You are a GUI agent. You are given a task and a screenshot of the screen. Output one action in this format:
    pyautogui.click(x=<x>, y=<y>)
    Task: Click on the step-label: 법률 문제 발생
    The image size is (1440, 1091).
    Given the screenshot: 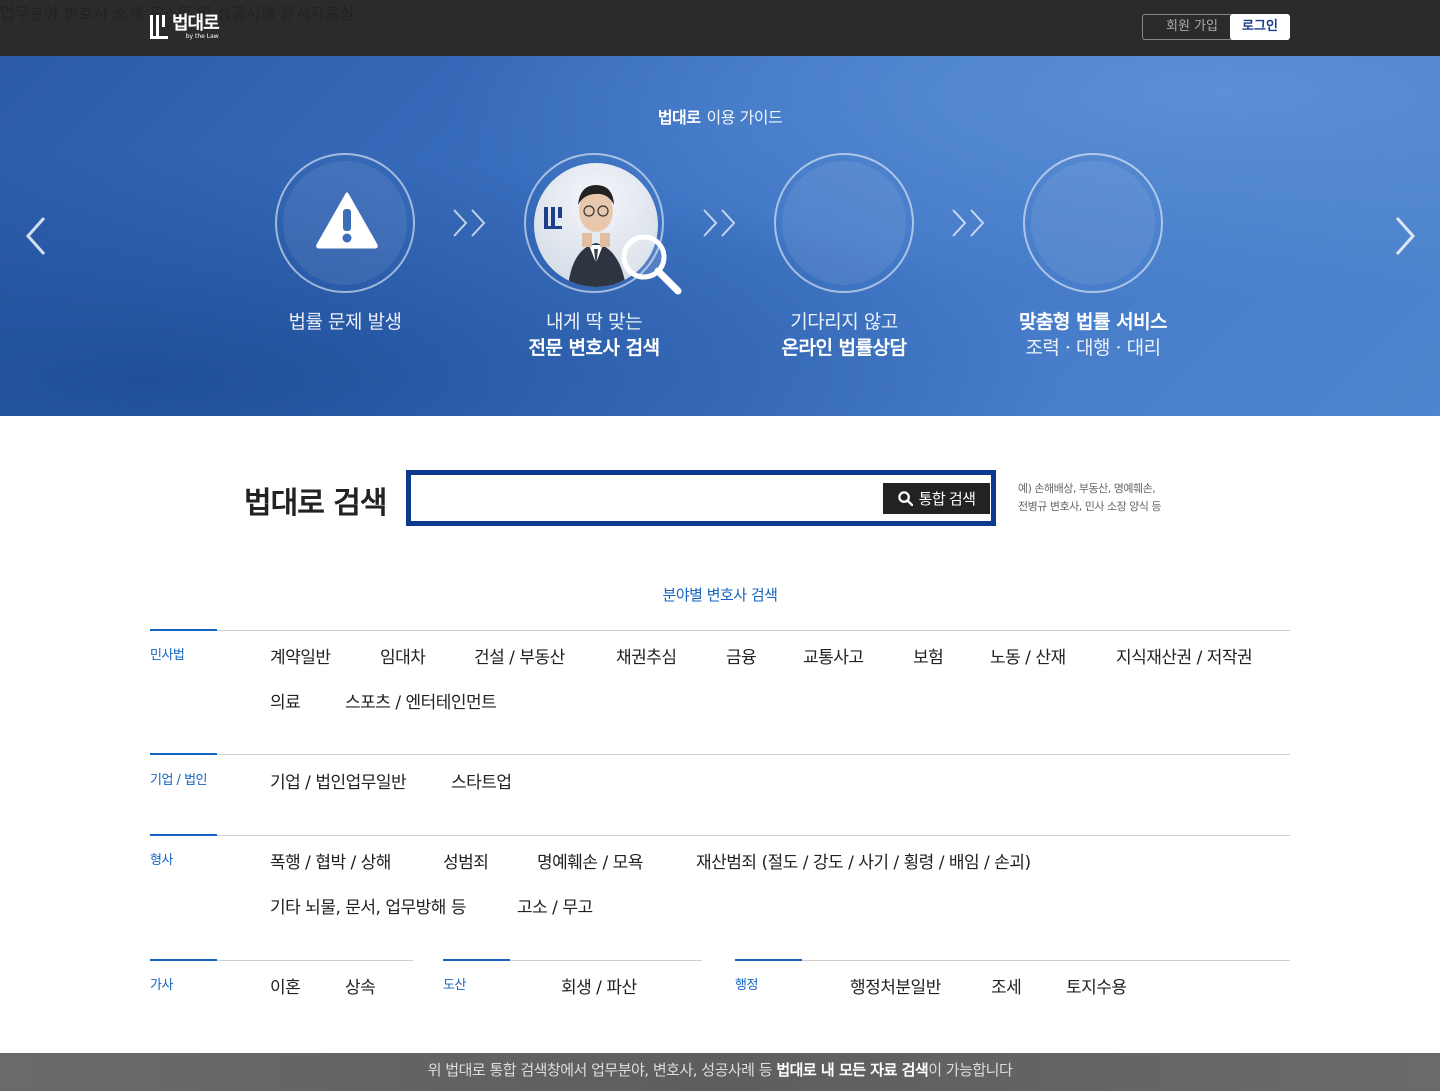 What is the action you would take?
    pyautogui.click(x=345, y=322)
    